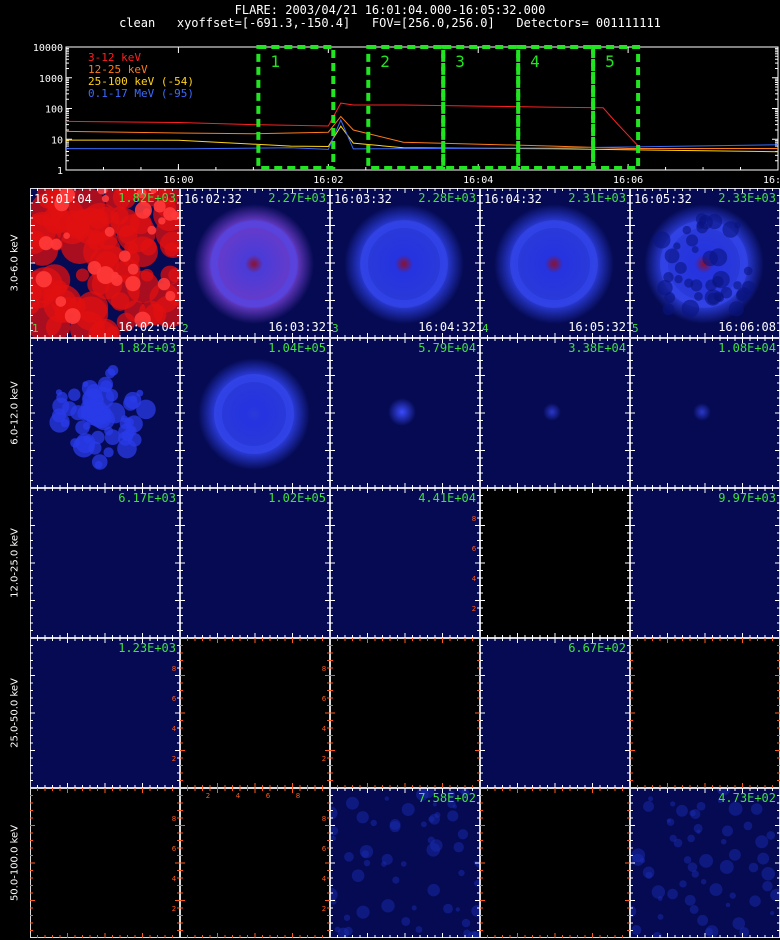 The image size is (780, 940). I want to click on peak-flux-label: 6.67E+02, so click(597, 648).